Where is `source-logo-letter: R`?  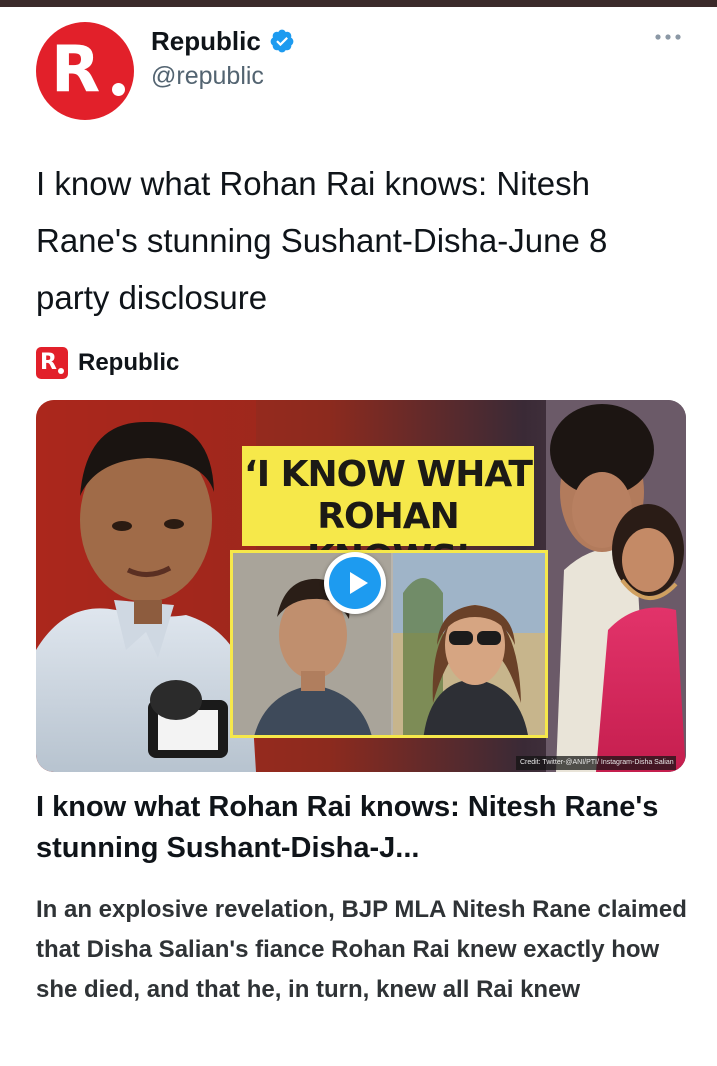 source-logo-letter: R is located at coordinates (48, 362).